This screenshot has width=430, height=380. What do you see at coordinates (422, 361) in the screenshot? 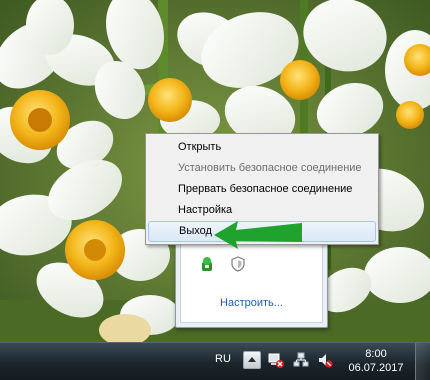
I see `show-desktop-button` at bounding box center [422, 361].